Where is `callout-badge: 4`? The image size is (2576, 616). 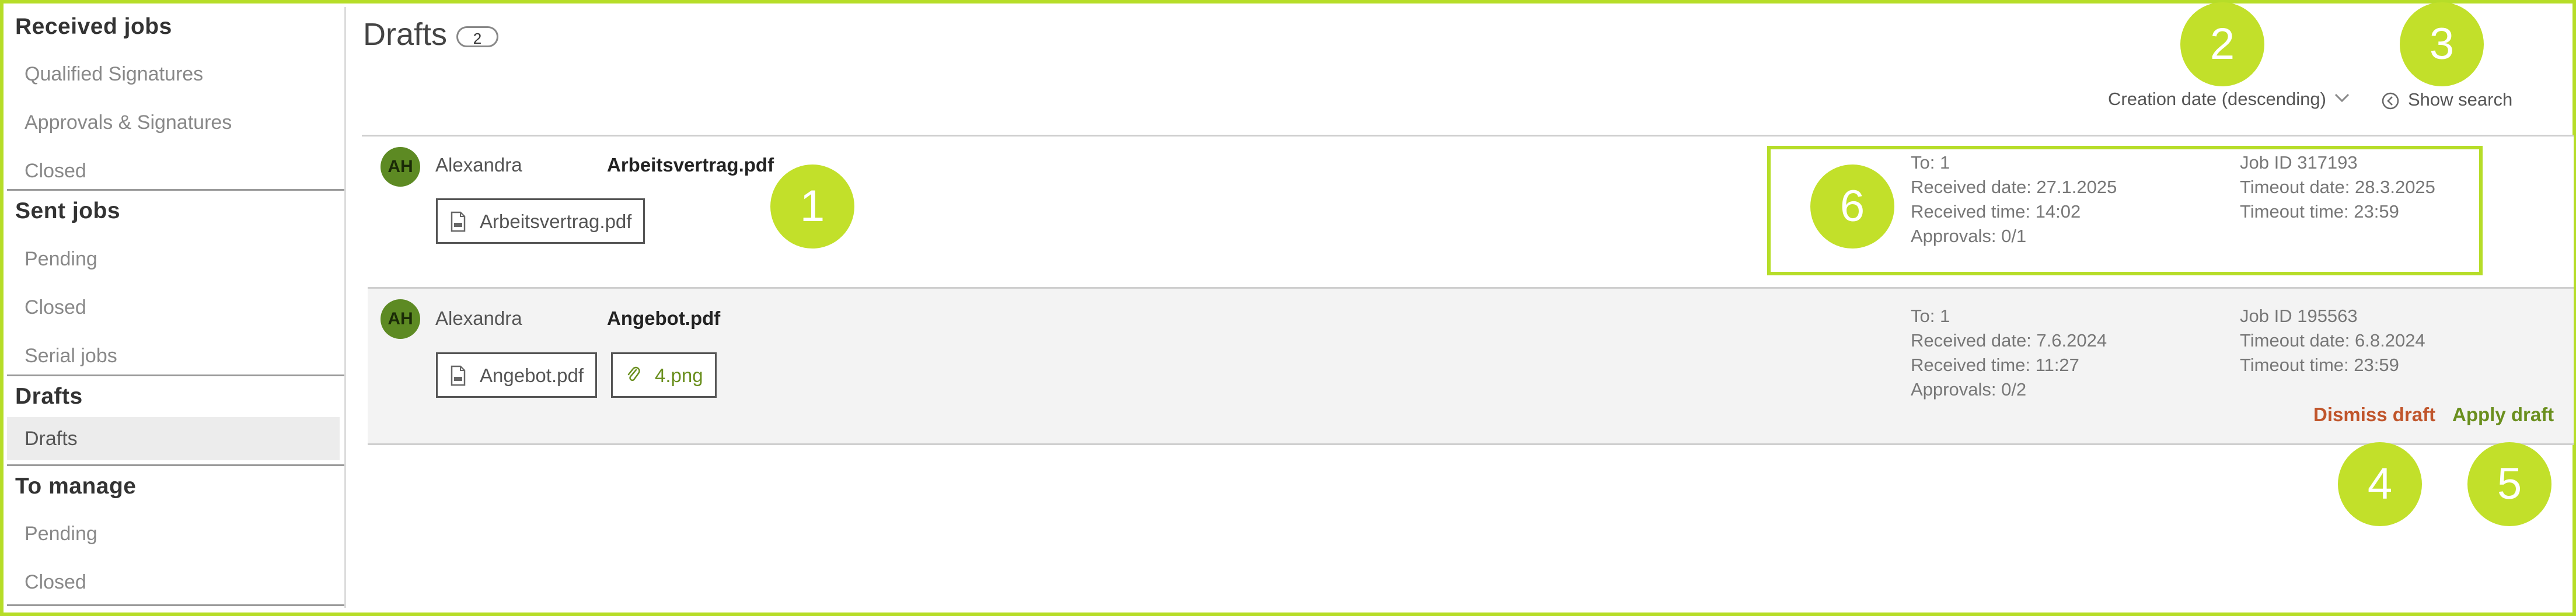
callout-badge: 4 is located at coordinates (2380, 484).